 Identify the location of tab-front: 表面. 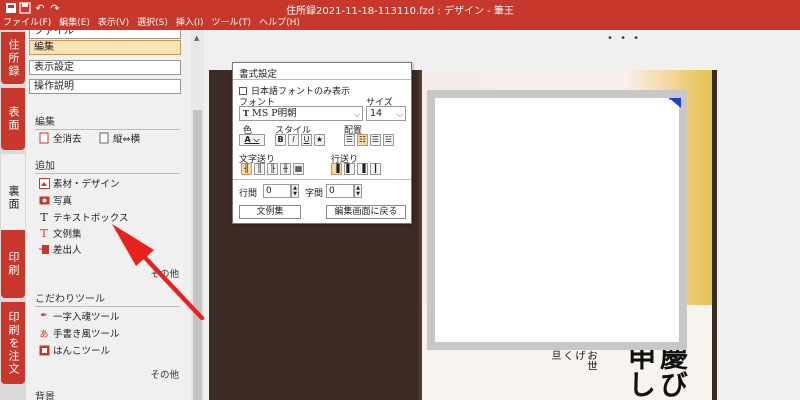
(13, 119).